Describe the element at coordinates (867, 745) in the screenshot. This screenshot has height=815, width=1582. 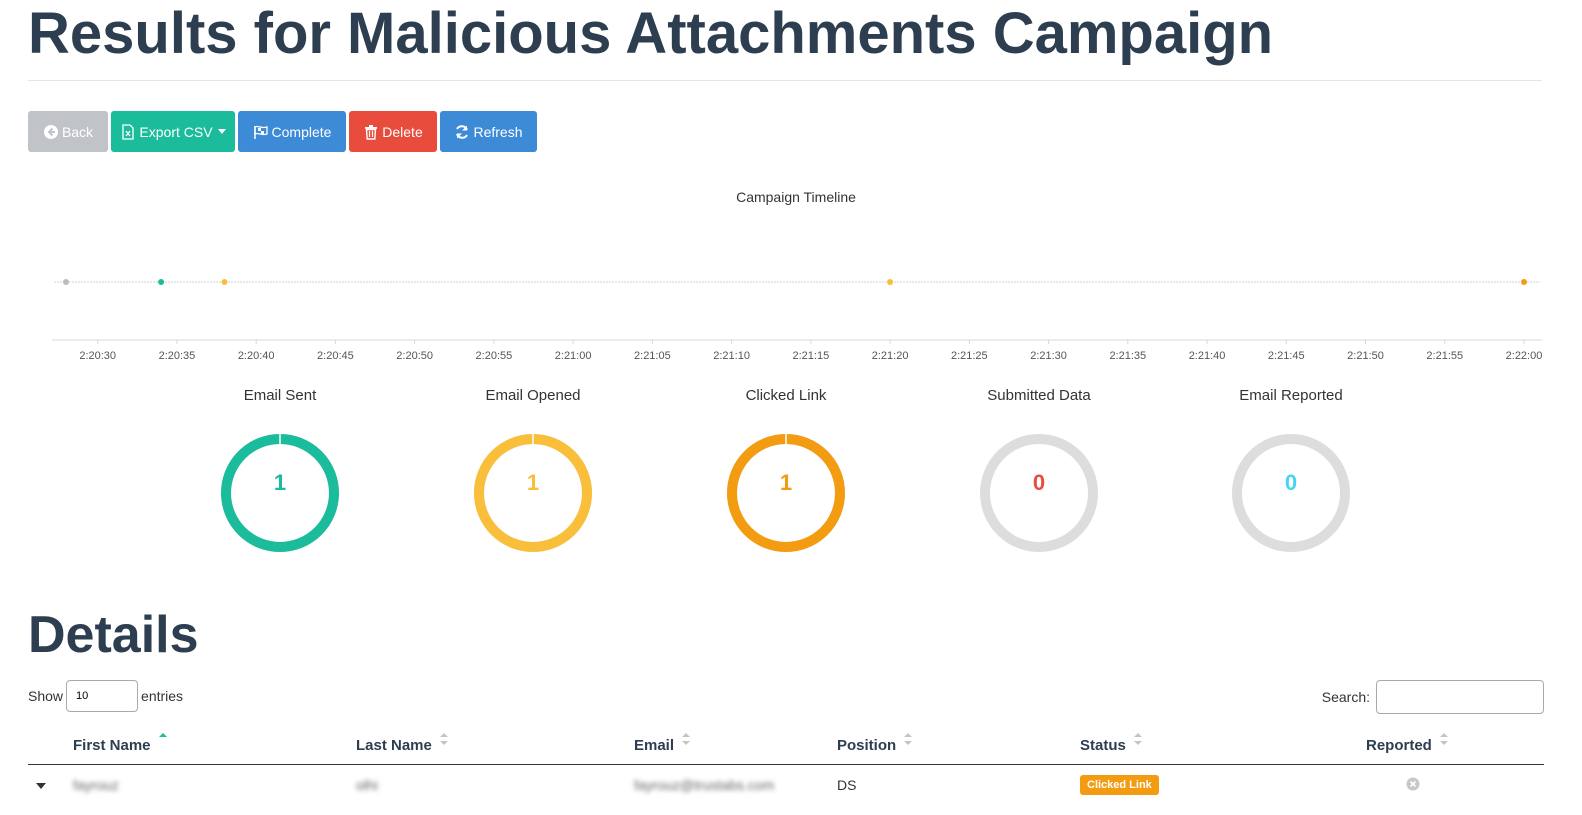
I see `column-position-label: Position` at that location.